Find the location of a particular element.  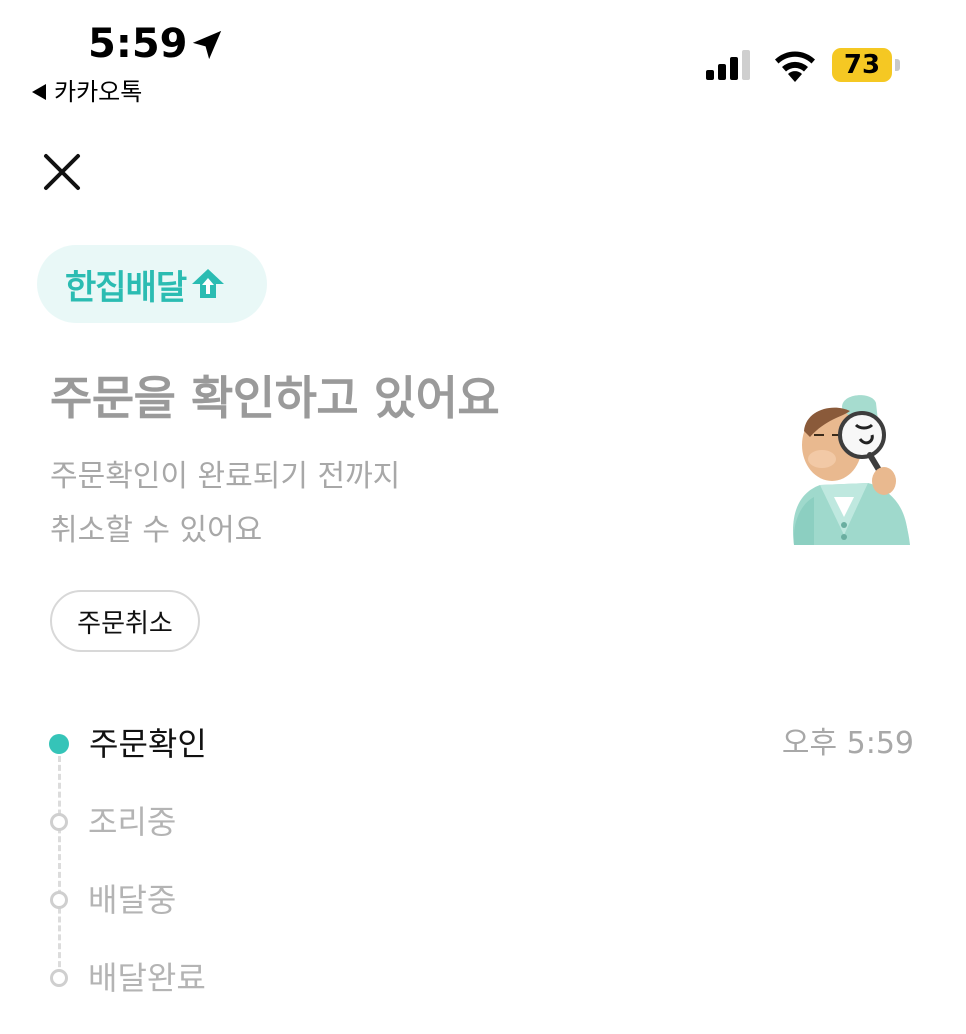

home-arrow-icon is located at coordinates (208, 283).